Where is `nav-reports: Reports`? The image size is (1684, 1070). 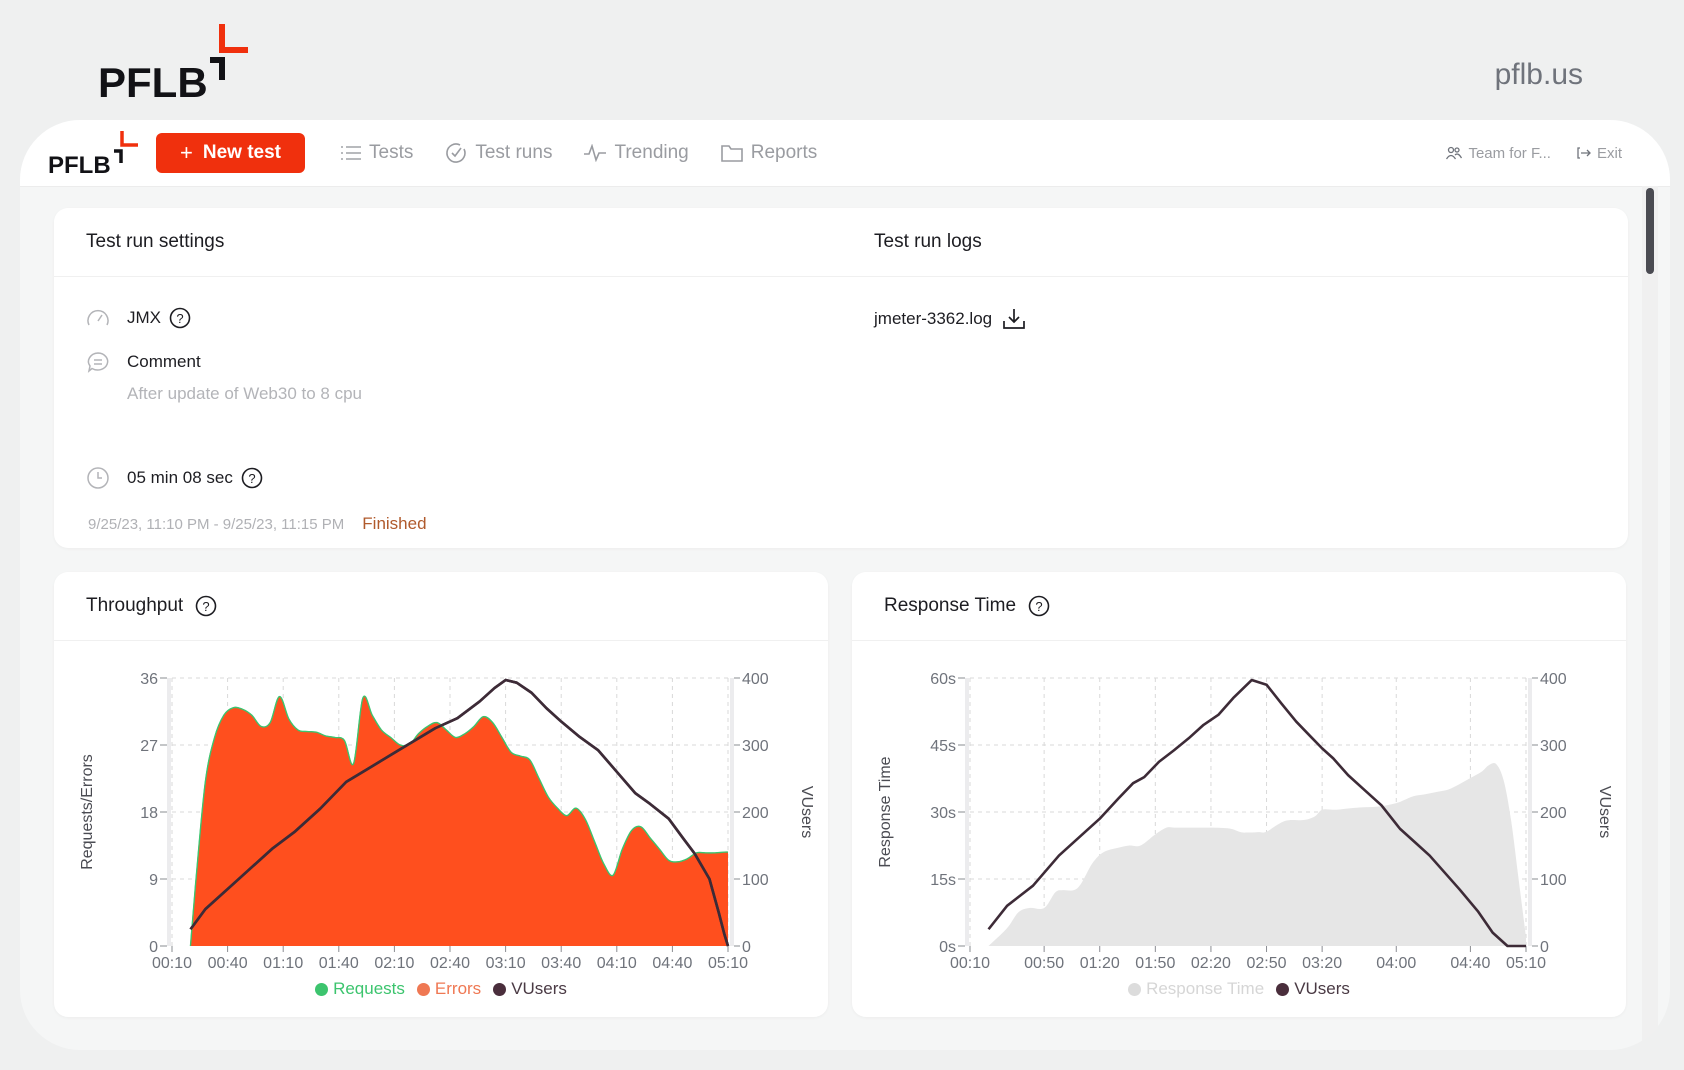 nav-reports: Reports is located at coordinates (768, 153).